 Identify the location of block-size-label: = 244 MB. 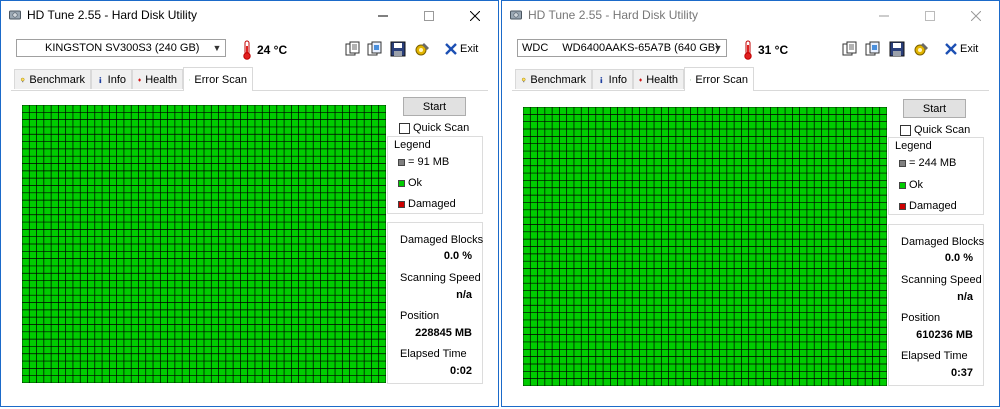
(933, 163).